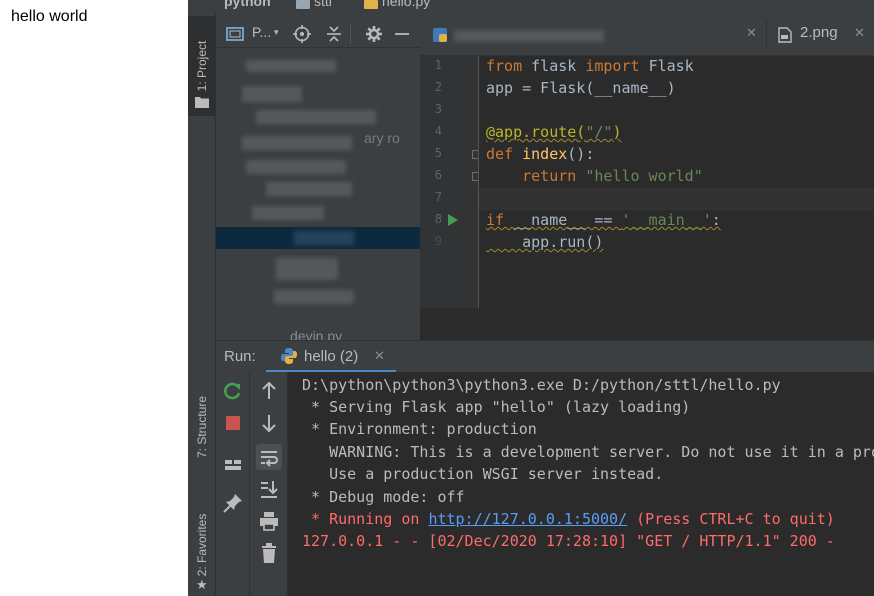 The image size is (874, 596). Describe the element at coordinates (382, 138) in the screenshot. I see `tree-item-text: ary ro` at that location.